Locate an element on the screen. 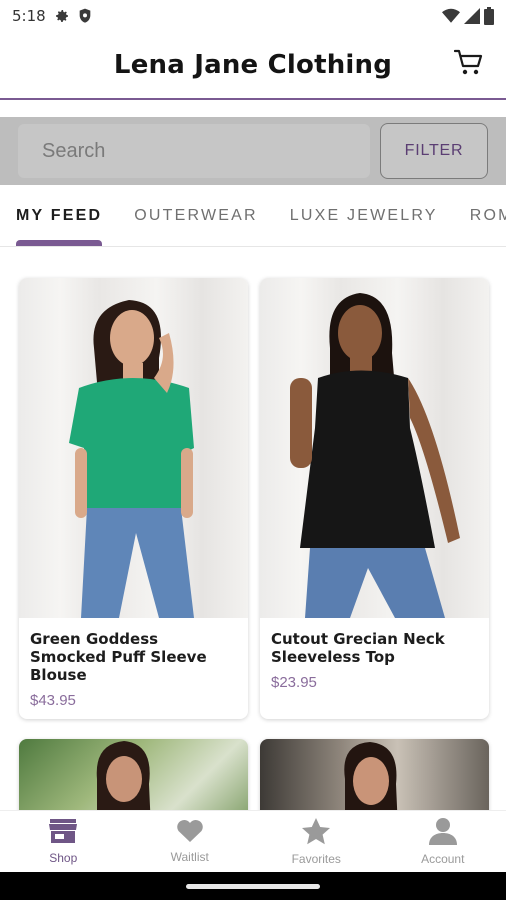  nav-shop: Shop is located at coordinates (63, 841).